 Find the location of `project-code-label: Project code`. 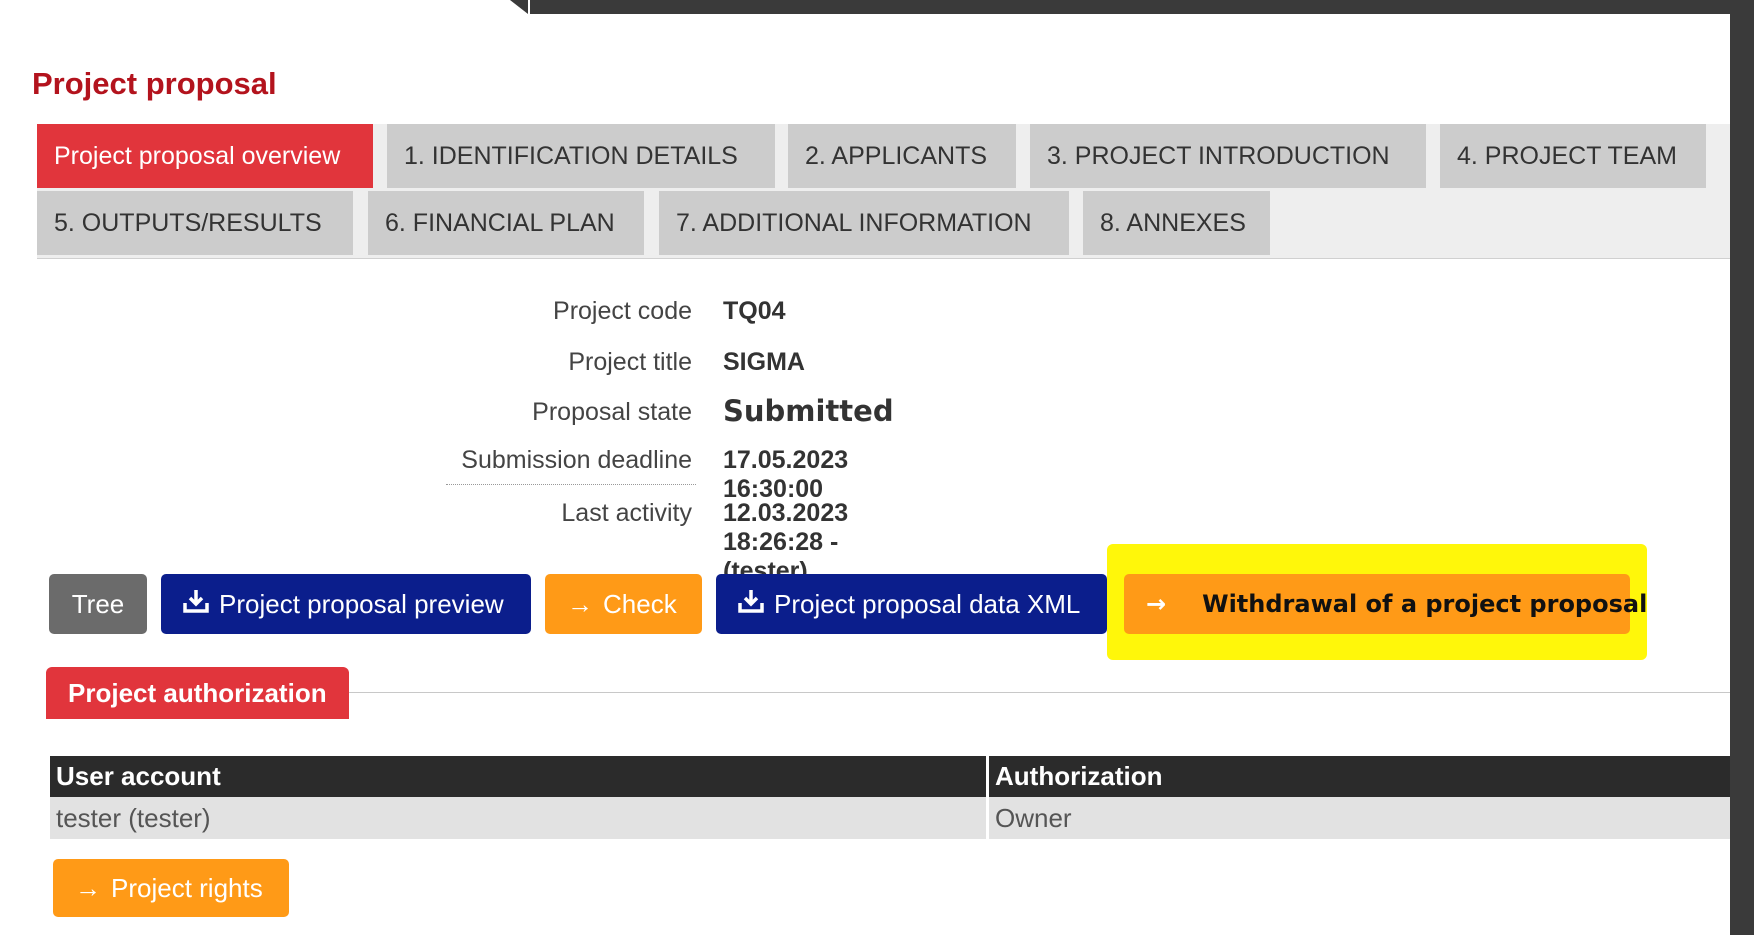

project-code-label: Project code is located at coordinates (622, 311).